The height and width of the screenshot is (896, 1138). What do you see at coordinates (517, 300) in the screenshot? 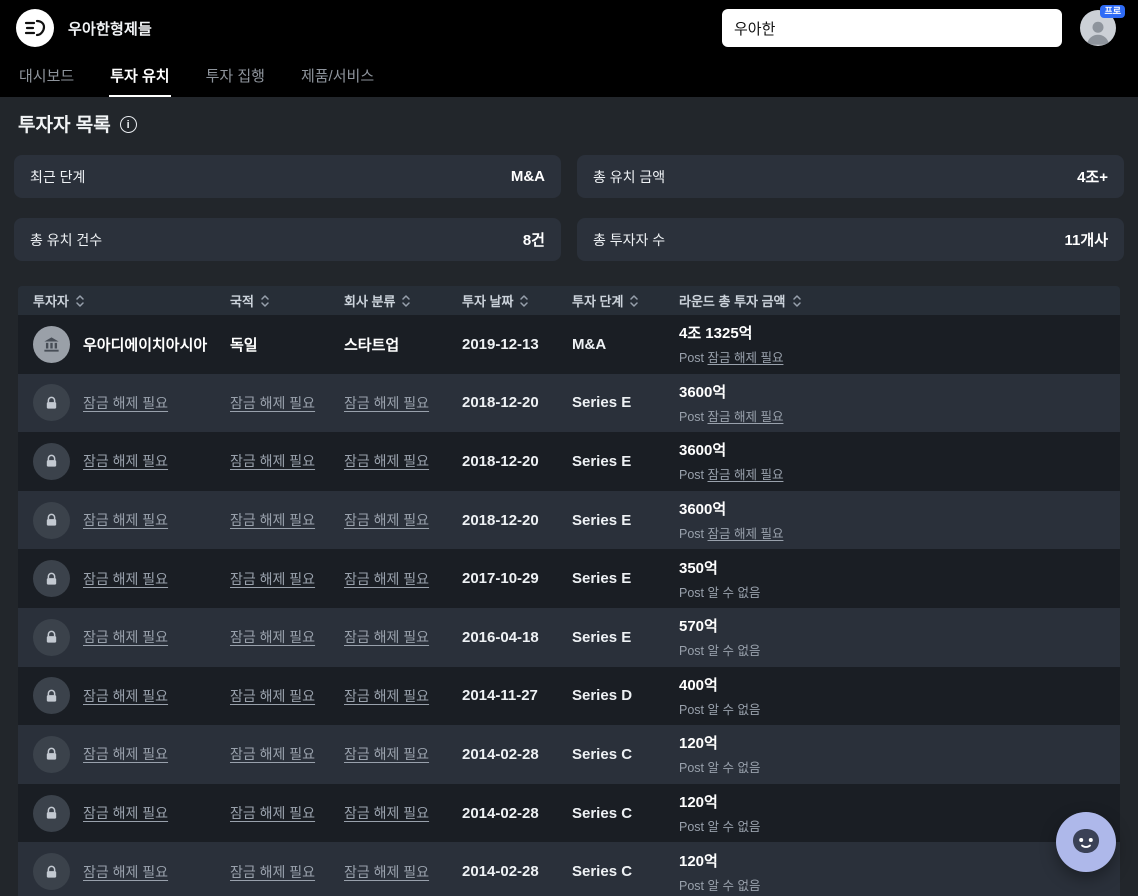
I see `column-header-date: 투자 날짜` at bounding box center [517, 300].